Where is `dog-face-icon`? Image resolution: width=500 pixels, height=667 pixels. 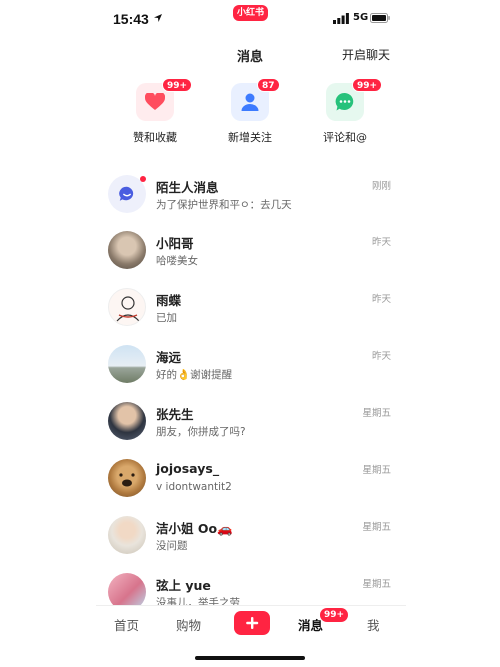
dog-face-icon is located at coordinates (127, 480).